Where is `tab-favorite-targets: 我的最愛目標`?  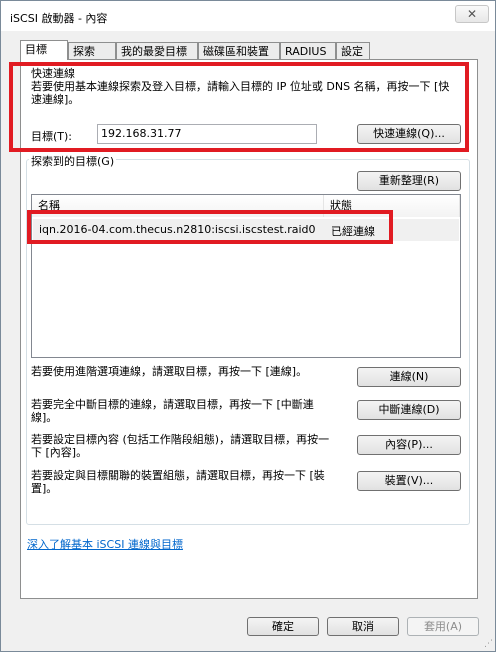
tab-favorite-targets: 我的最愛目標 is located at coordinates (157, 50).